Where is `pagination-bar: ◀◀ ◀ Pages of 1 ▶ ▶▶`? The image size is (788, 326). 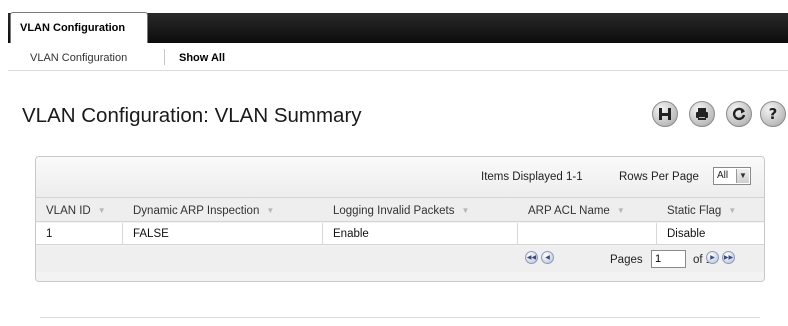 pagination-bar: ◀◀ ◀ Pages of 1 ▶ ▶▶ is located at coordinates (400, 259).